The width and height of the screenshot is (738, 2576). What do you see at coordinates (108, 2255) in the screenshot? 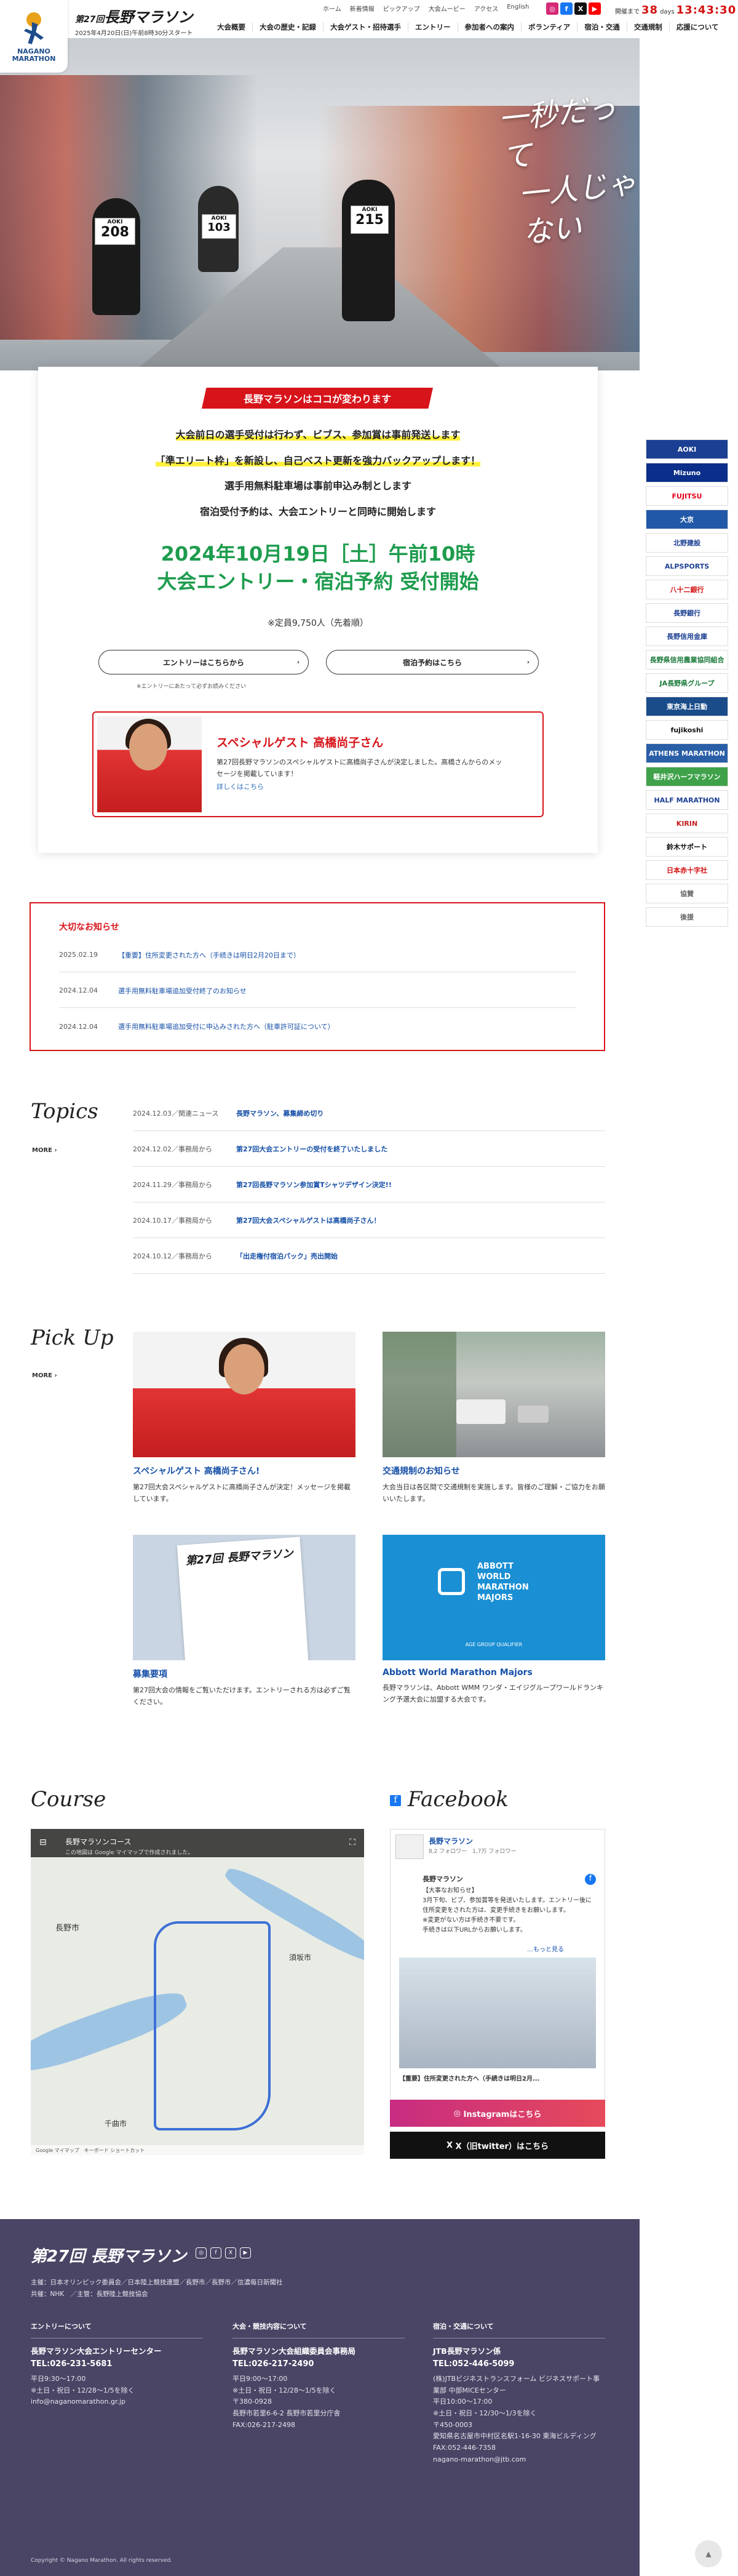
I see `footer-brand: 第27回 長野マラソン` at bounding box center [108, 2255].